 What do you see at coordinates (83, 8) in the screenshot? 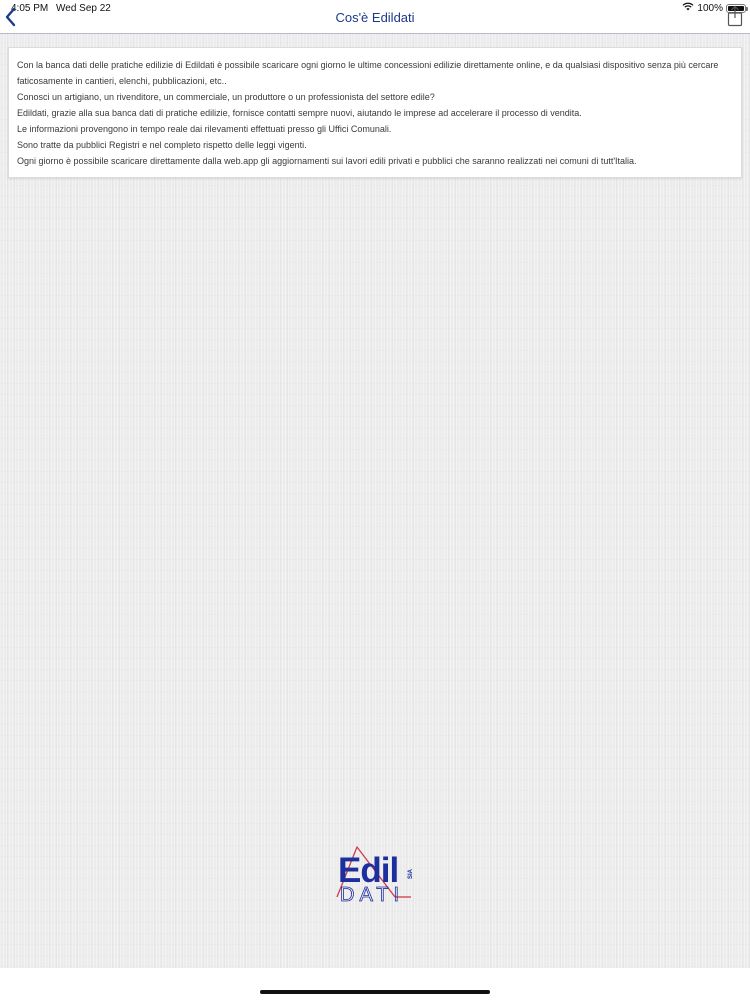
I see `status-date: Wed Sep 22` at bounding box center [83, 8].